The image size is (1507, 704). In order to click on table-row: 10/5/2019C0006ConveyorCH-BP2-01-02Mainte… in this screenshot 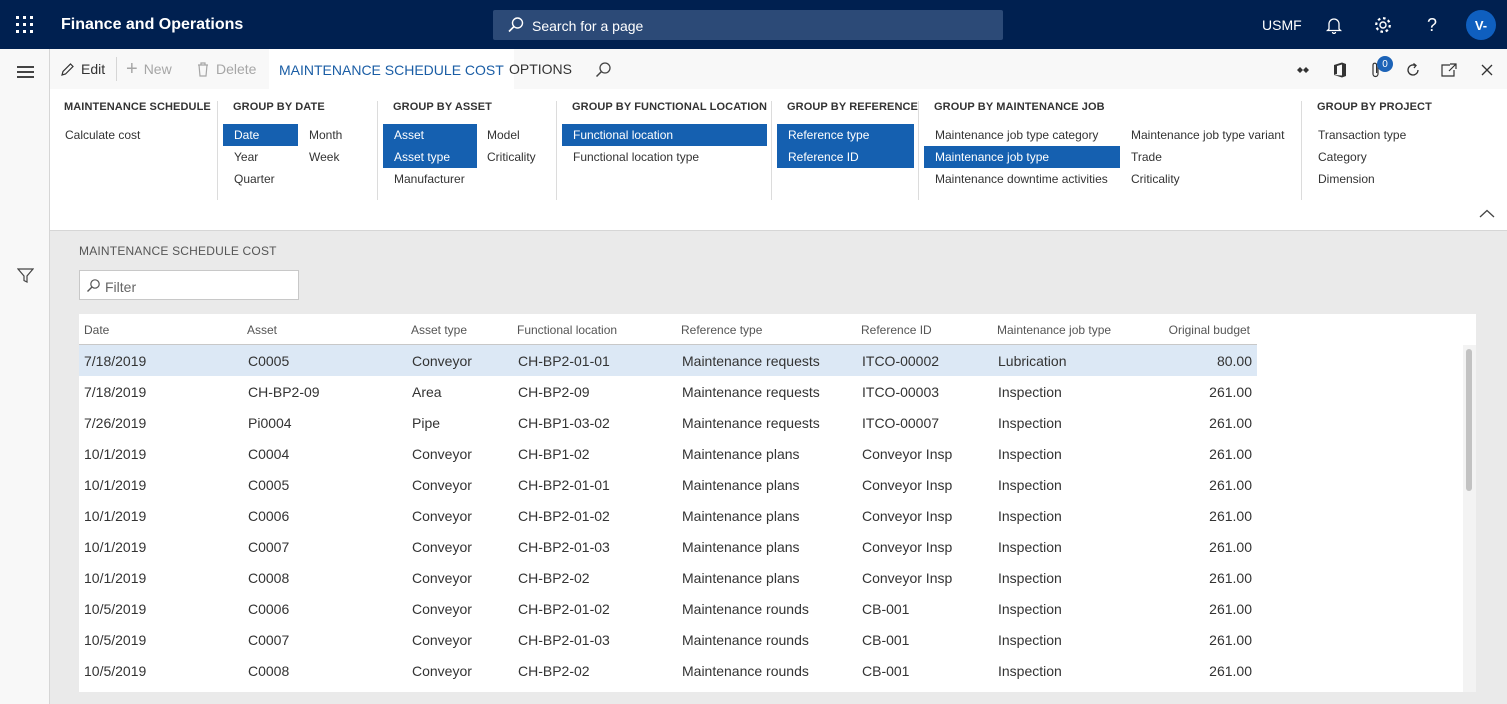, I will do `click(668, 608)`.